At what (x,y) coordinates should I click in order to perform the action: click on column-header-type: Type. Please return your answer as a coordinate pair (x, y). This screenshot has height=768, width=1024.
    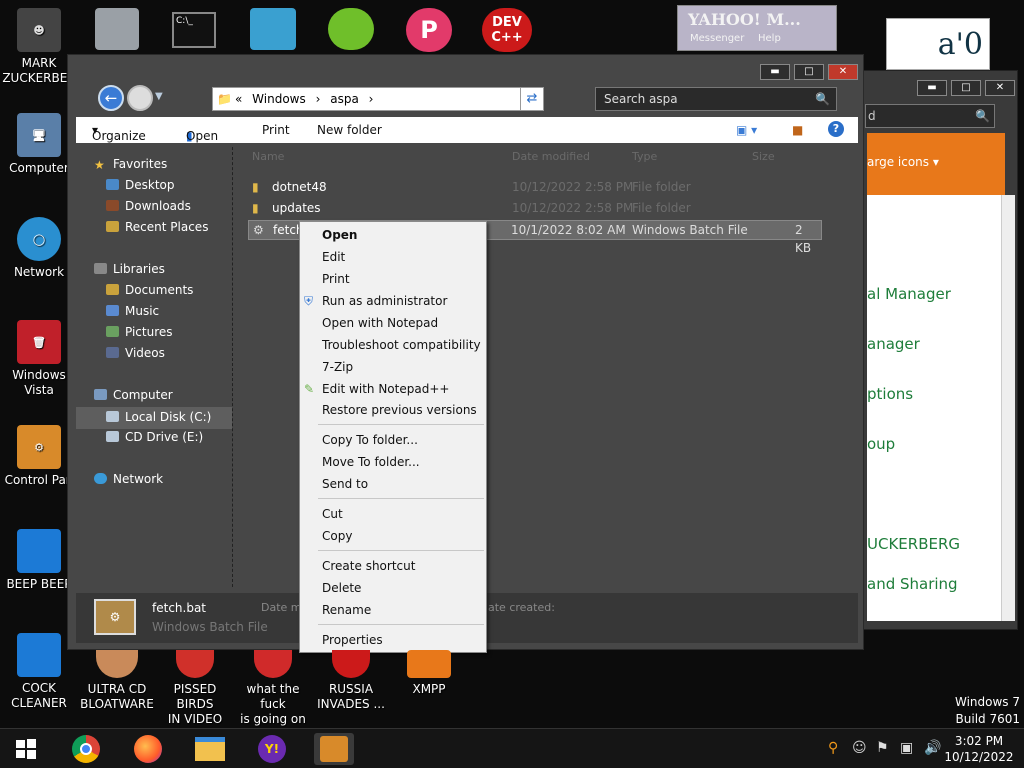
    Looking at the image, I should click on (644, 157).